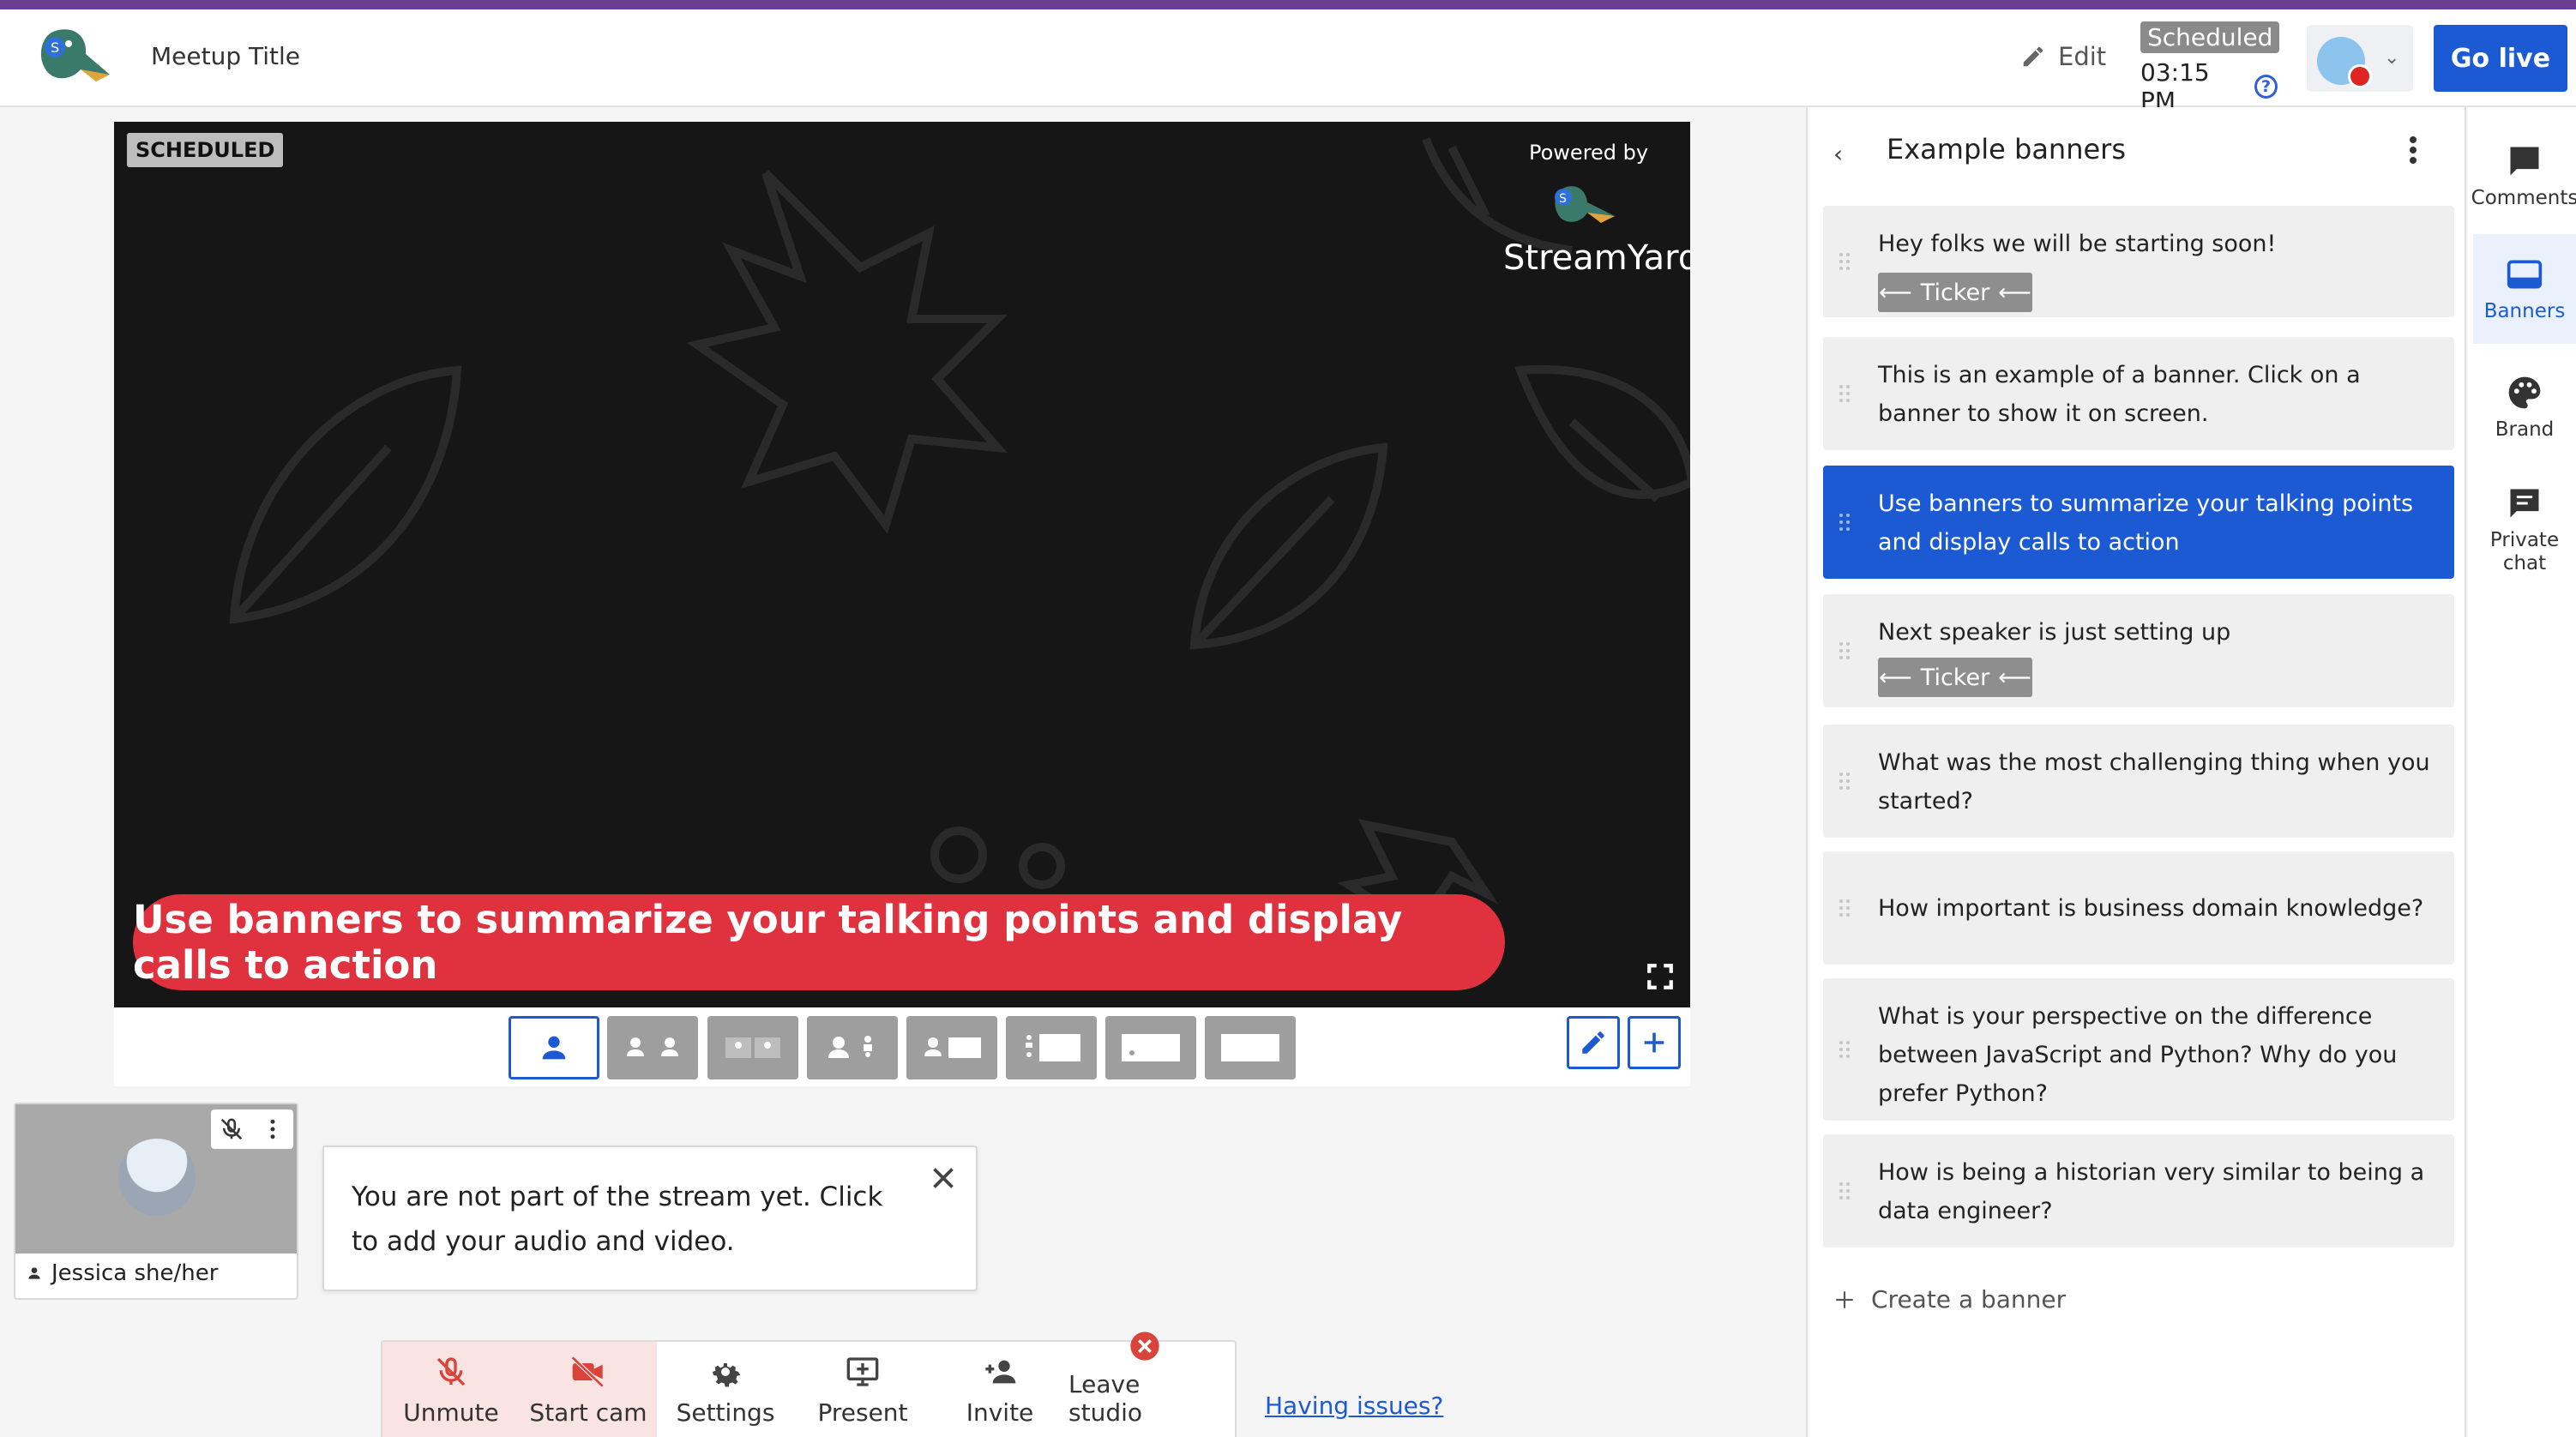  Describe the element at coordinates (1144, 1346) in the screenshot. I see `close-circle-icon` at that location.